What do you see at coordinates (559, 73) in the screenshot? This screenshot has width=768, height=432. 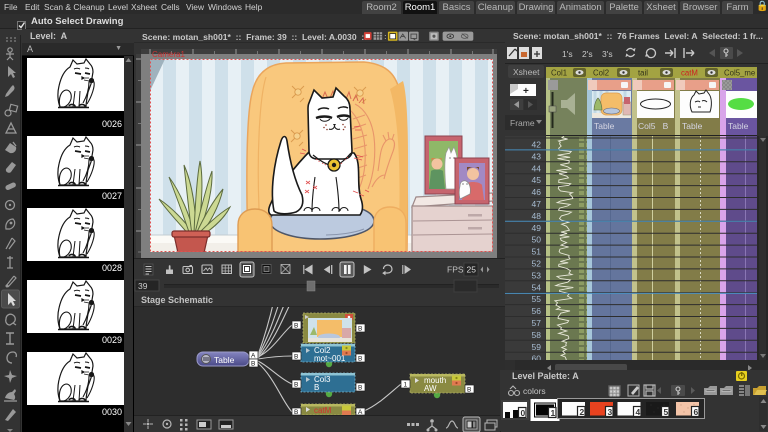 I see `svg-text: Col1` at bounding box center [559, 73].